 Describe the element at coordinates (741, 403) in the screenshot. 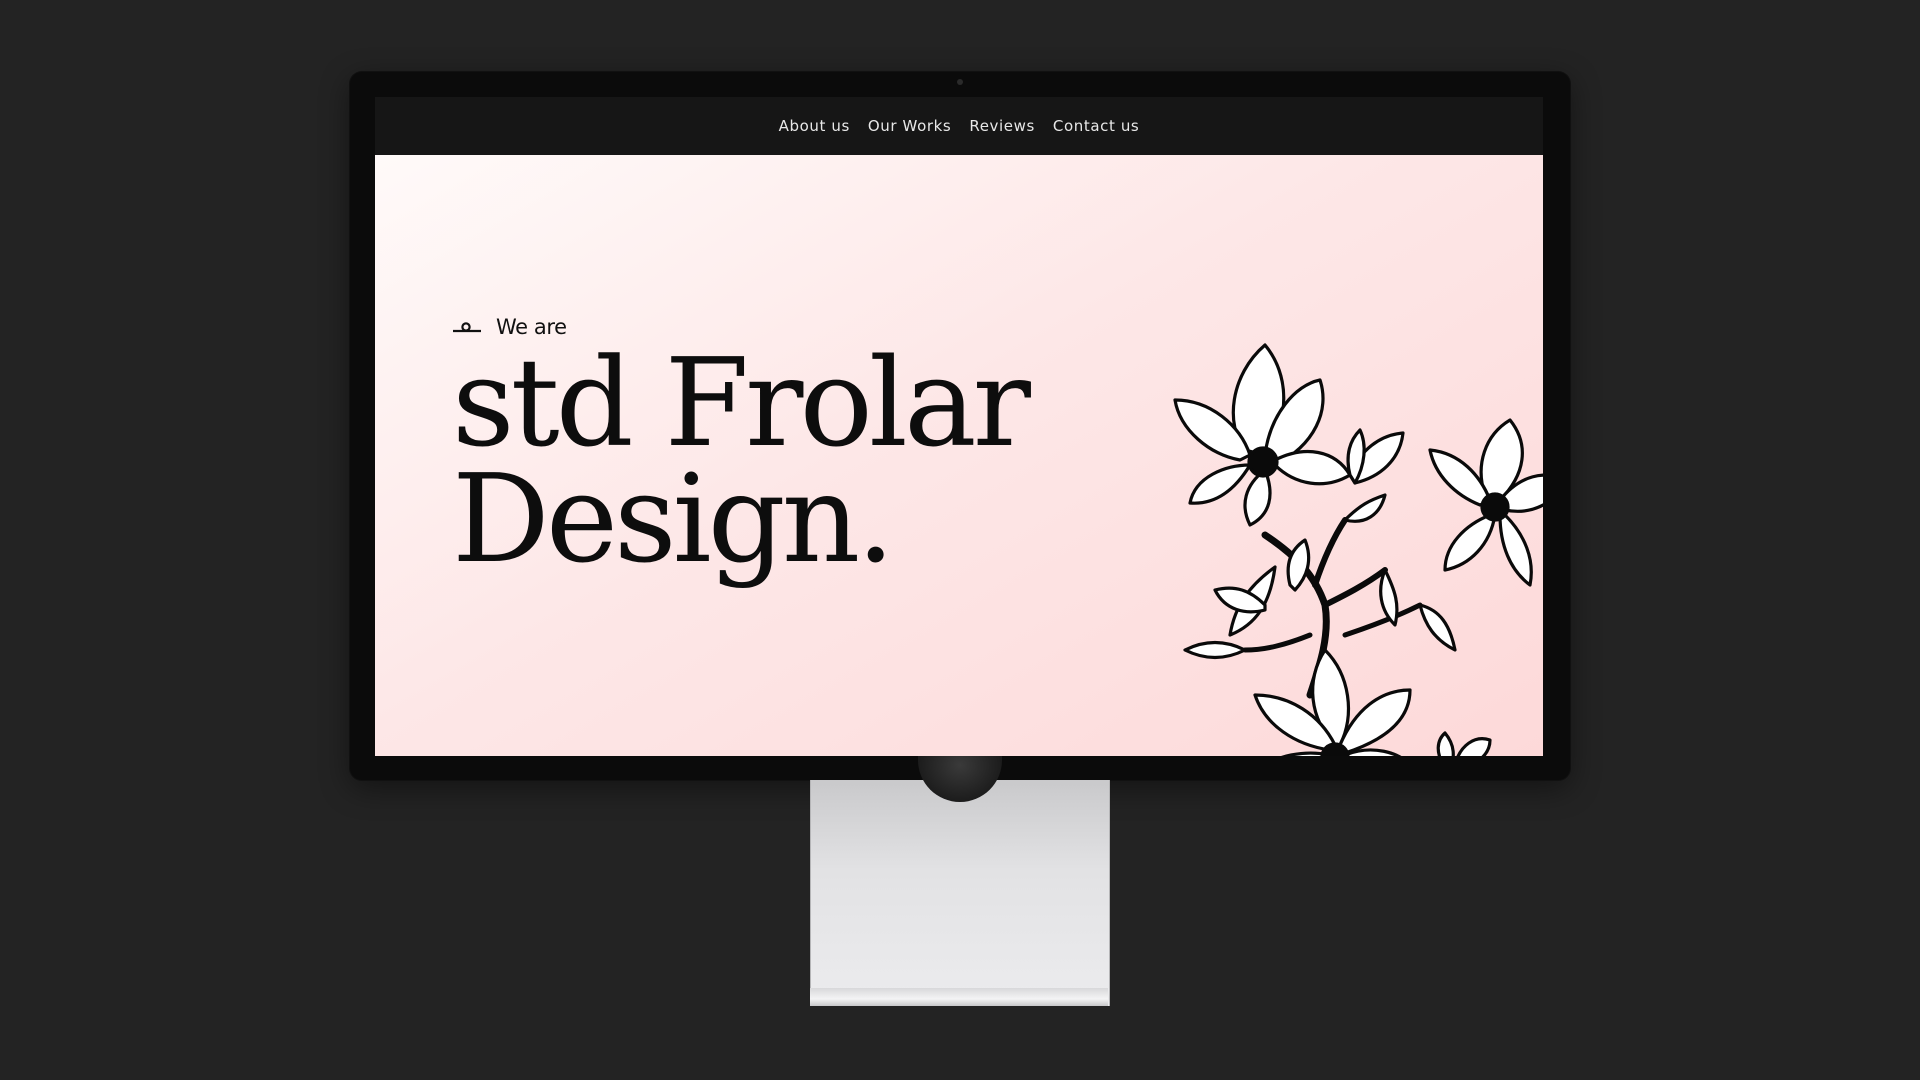

I see `hero-headline-line1: std Frolar` at that location.